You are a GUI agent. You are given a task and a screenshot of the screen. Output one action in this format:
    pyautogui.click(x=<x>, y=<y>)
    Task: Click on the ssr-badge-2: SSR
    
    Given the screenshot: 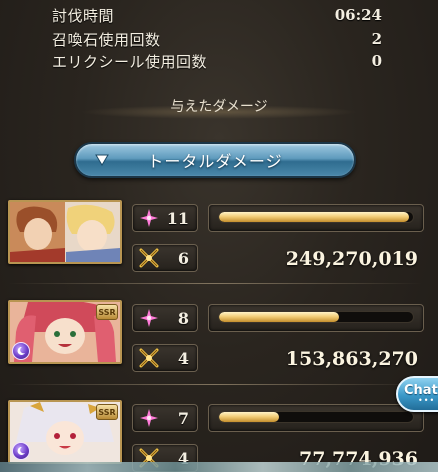 What is the action you would take?
    pyautogui.click(x=107, y=312)
    